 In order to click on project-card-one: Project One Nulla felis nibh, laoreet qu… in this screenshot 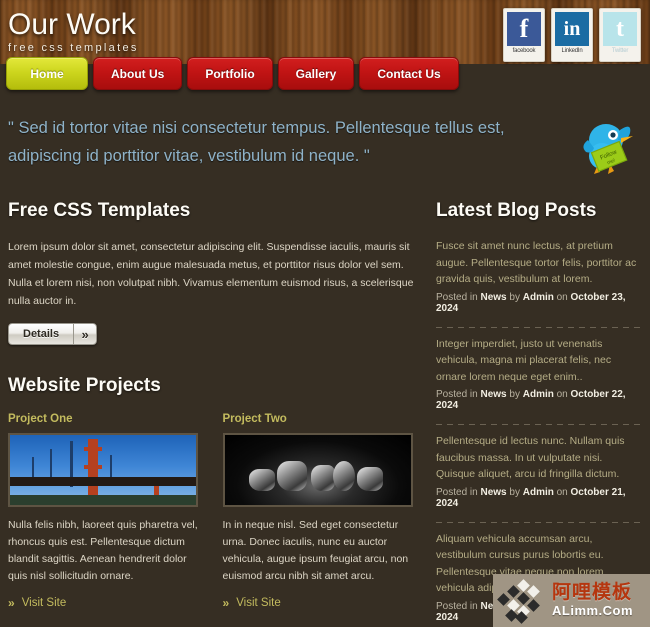, I will do `click(107, 511)`.